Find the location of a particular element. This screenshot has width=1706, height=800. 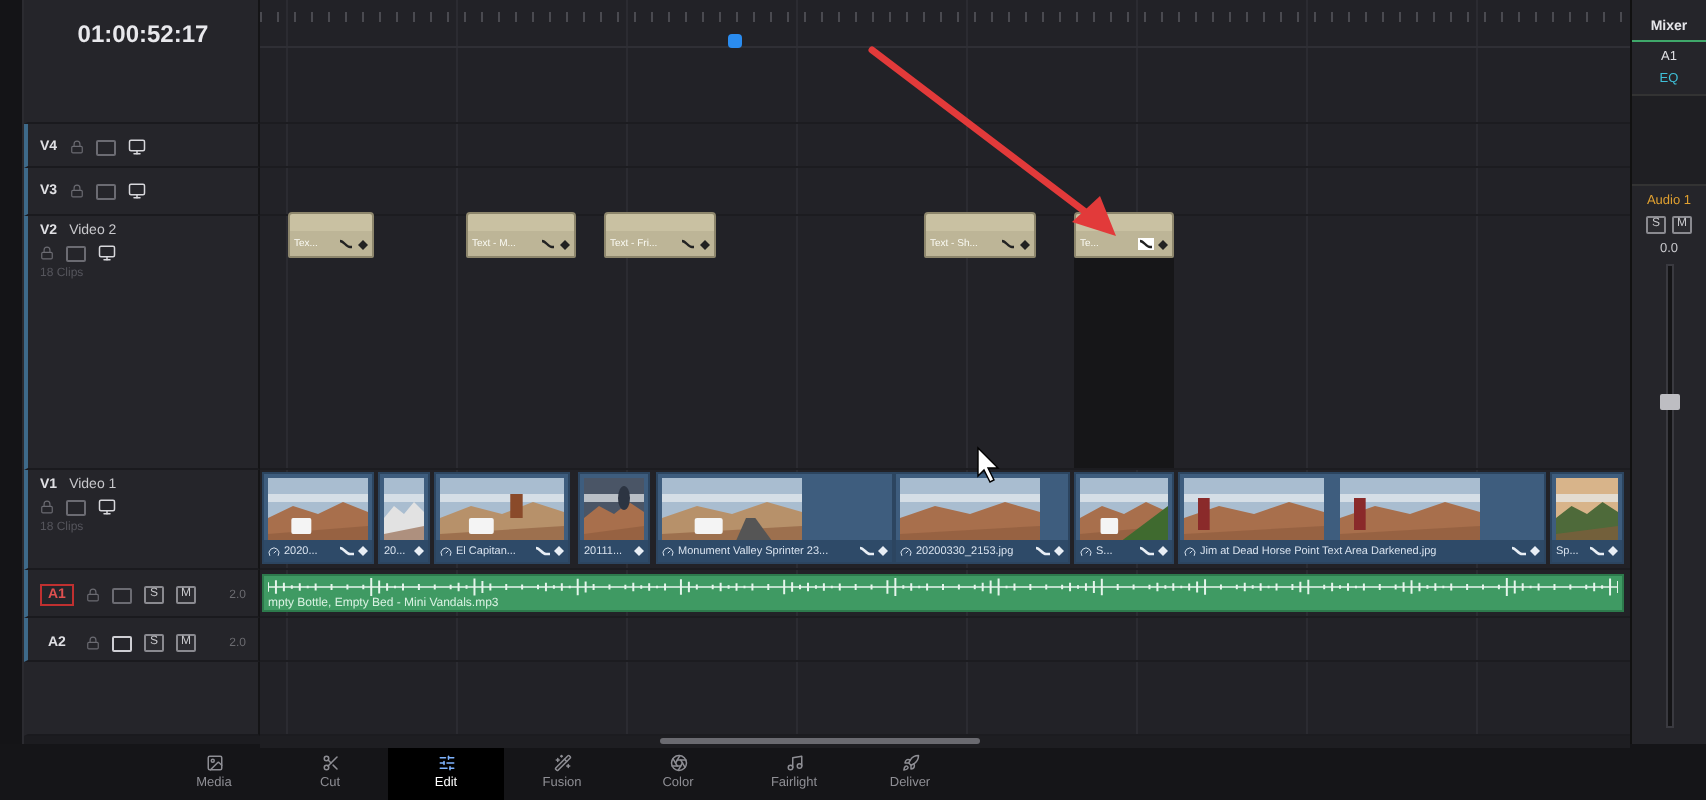

aperture-icon is located at coordinates (678, 763).